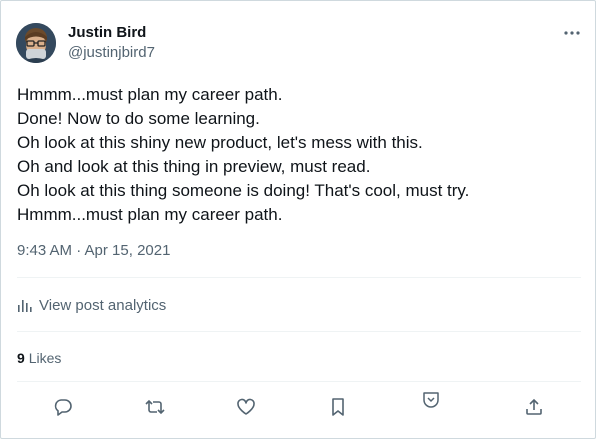 The image size is (596, 439). Describe the element at coordinates (431, 400) in the screenshot. I see `grok-icon` at that location.